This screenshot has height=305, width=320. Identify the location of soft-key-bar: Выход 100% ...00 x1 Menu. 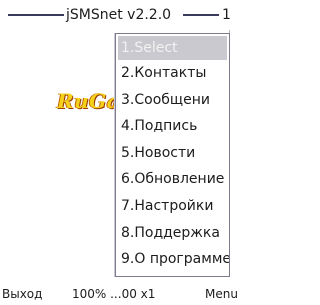
(120, 294).